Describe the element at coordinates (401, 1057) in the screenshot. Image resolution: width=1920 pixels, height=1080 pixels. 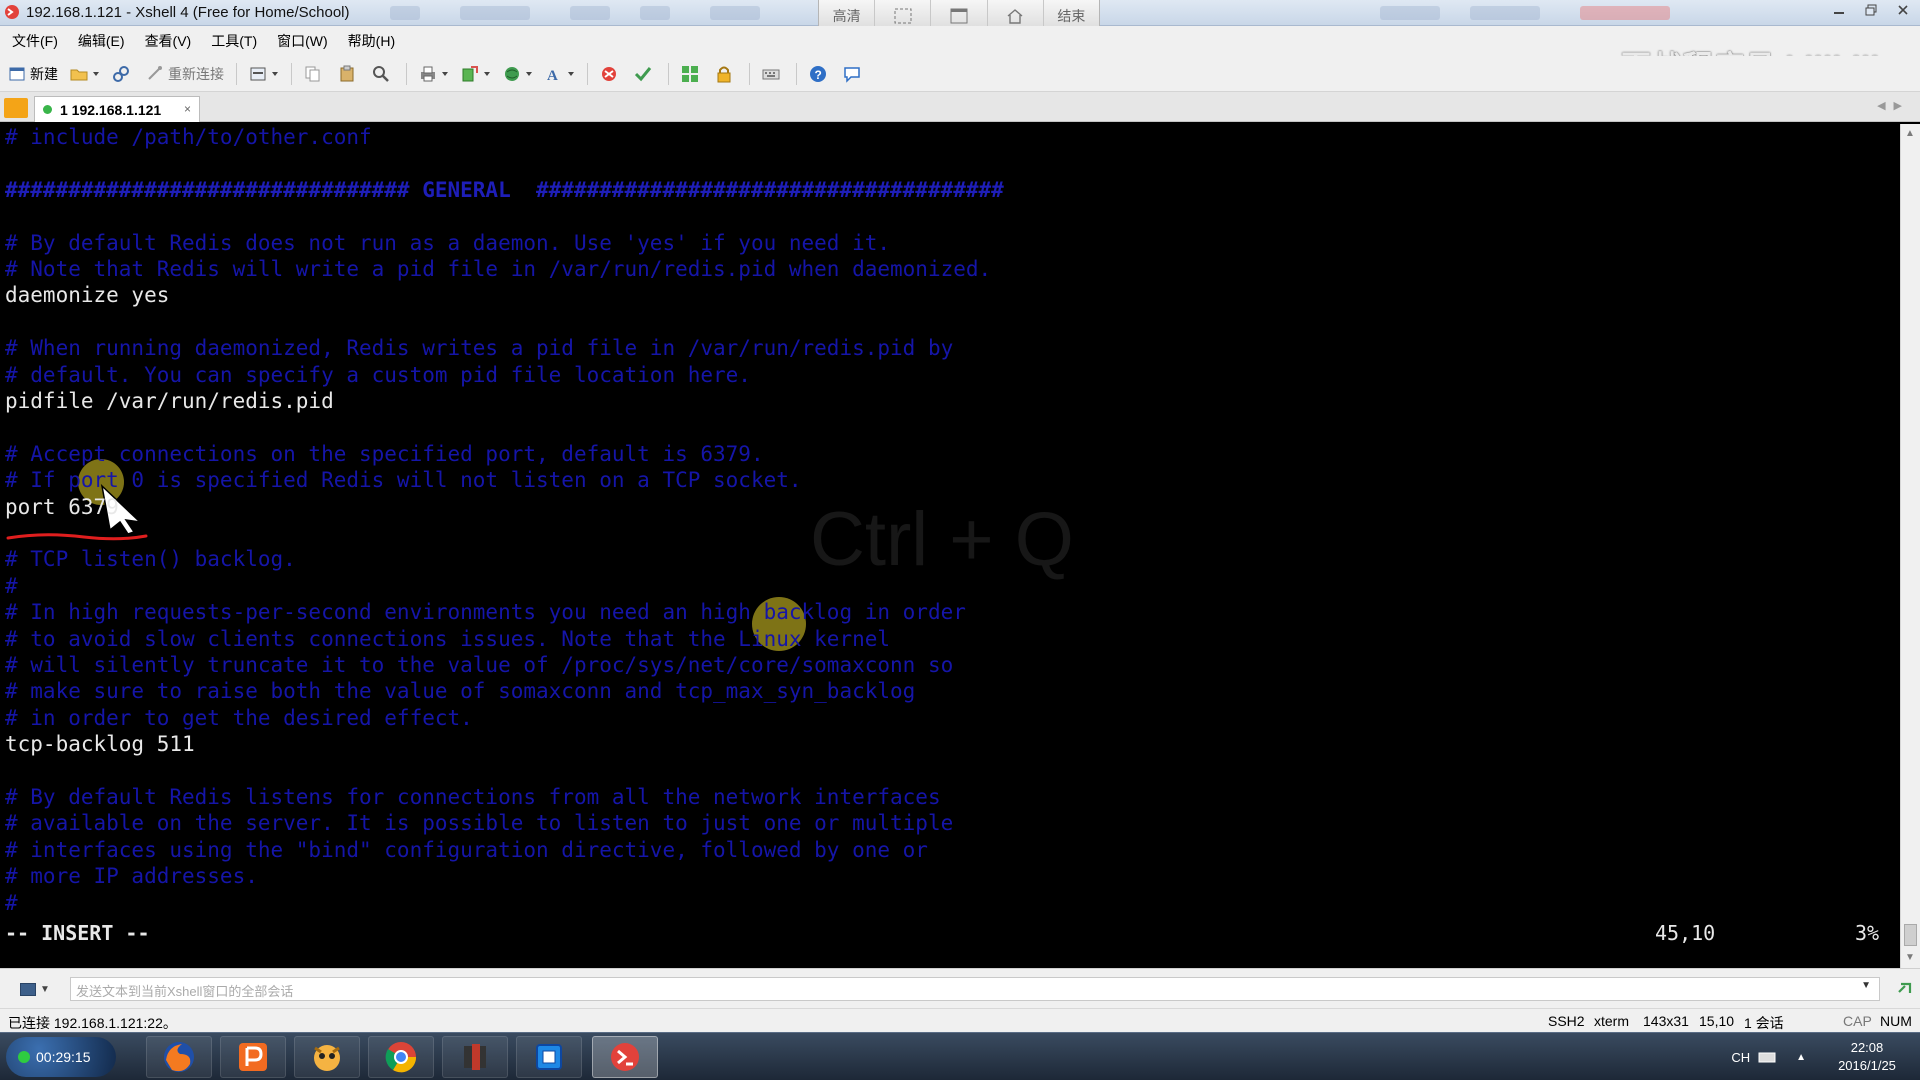
I see `taskbar-chrome` at that location.